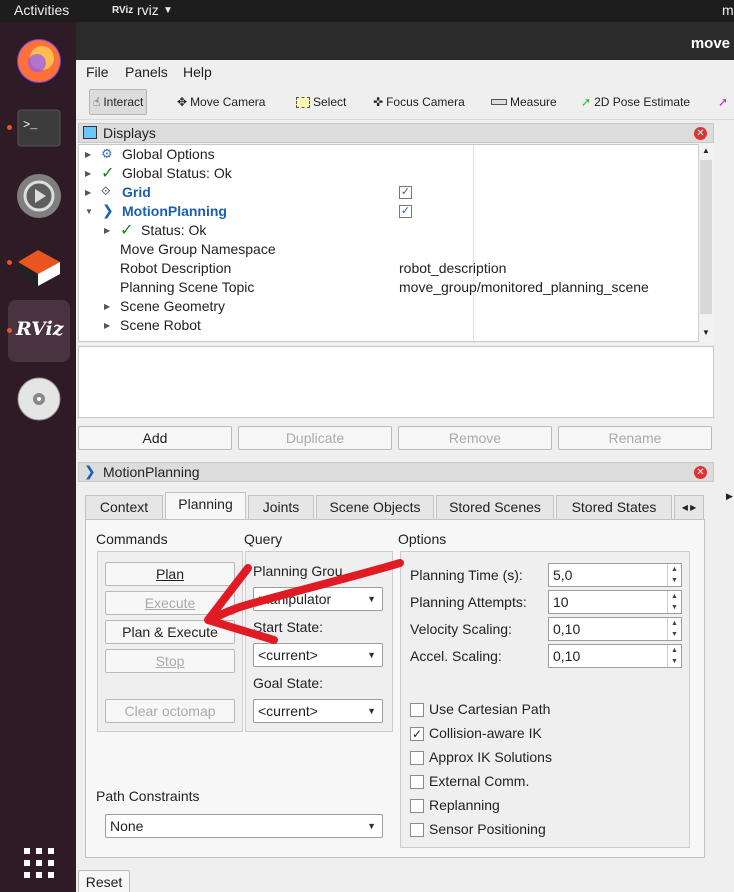  What do you see at coordinates (389, 211) in the screenshot?
I see `tree-row-motionplanning: ▼ ❯ MotionPlanning ✓` at bounding box center [389, 211].